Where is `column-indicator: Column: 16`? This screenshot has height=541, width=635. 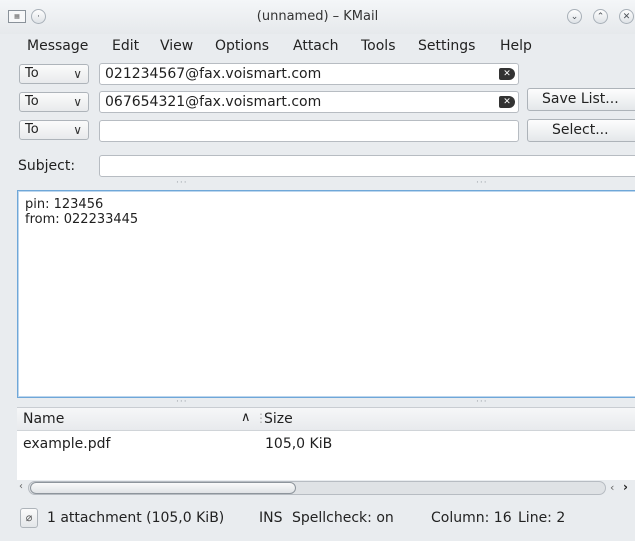 column-indicator: Column: 16 is located at coordinates (471, 518).